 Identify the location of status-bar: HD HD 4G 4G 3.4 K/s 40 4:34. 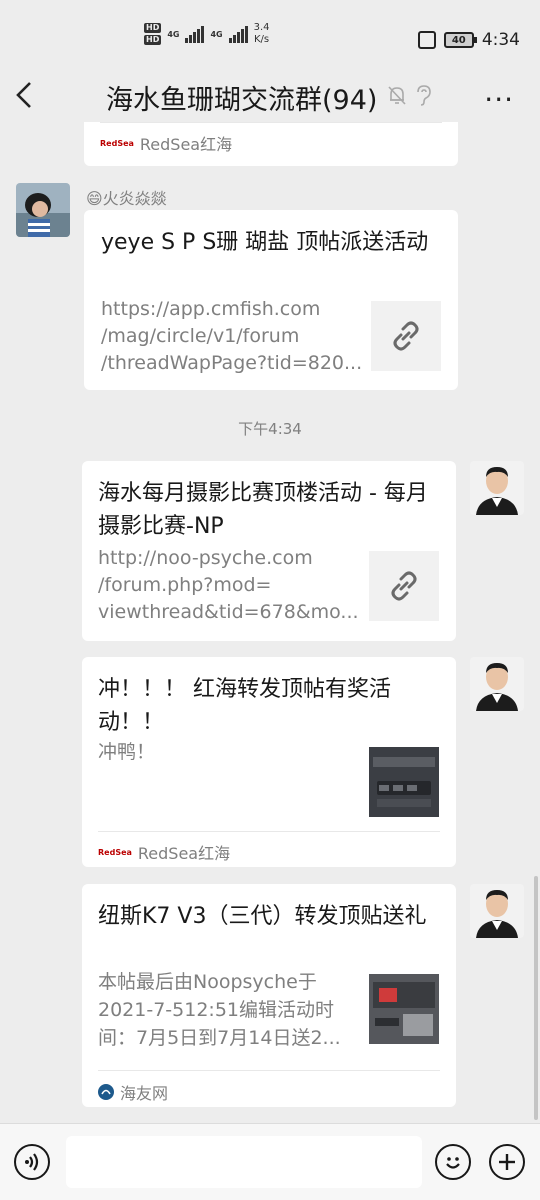
(270, 36).